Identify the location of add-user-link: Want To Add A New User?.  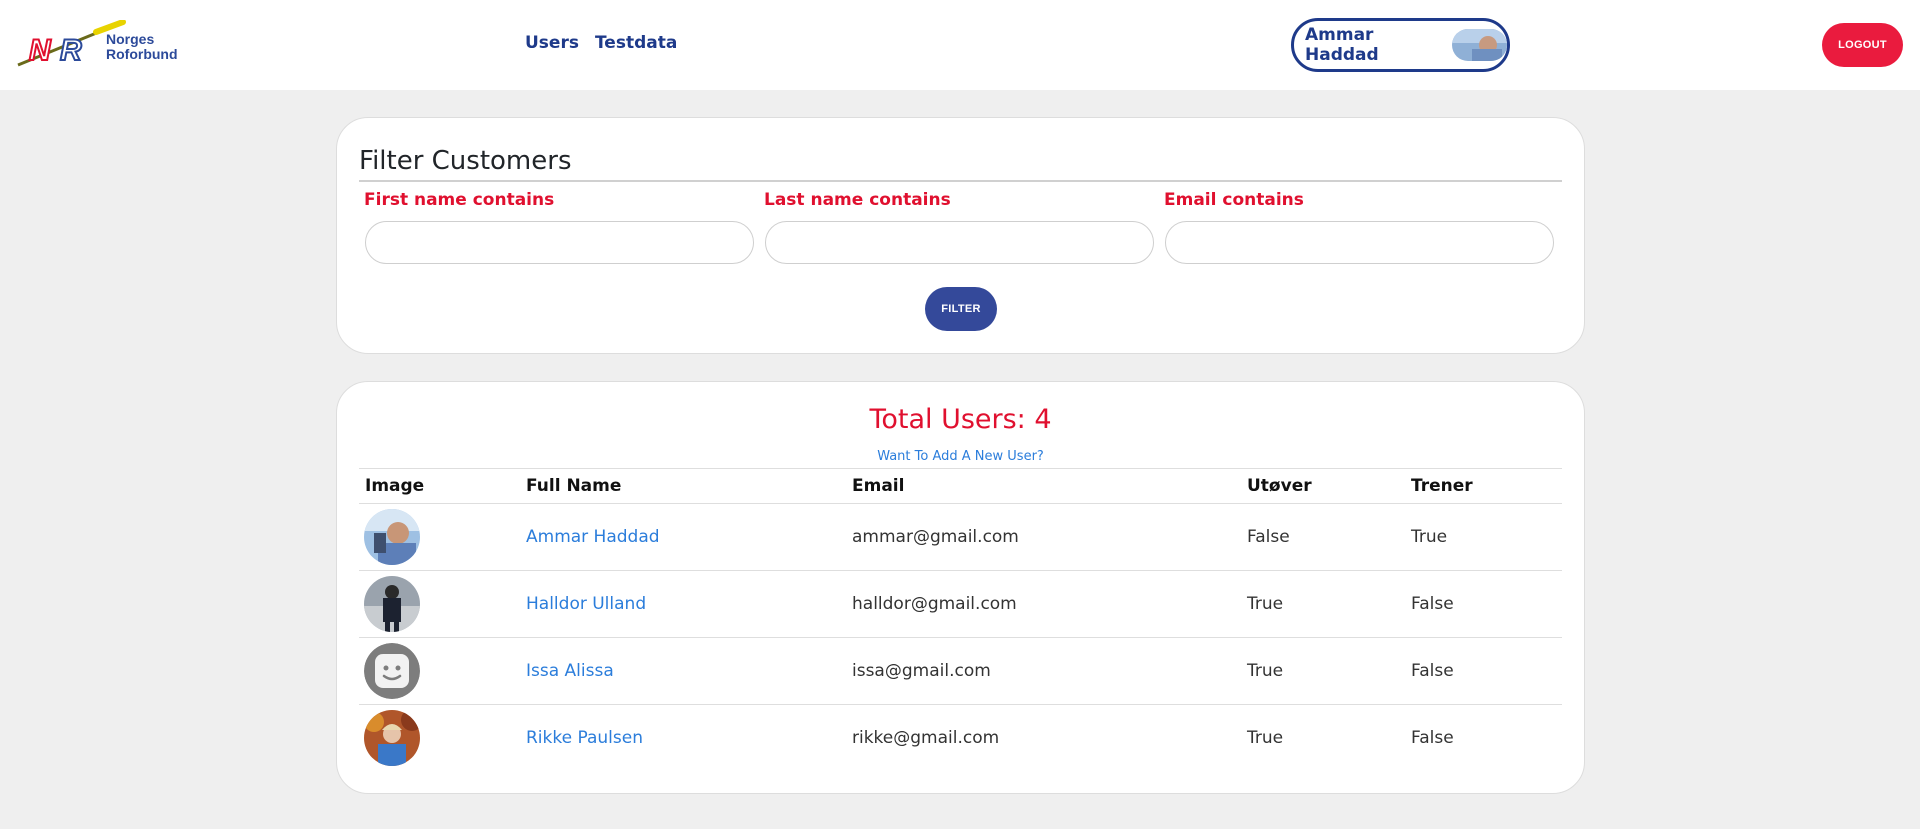
(960, 456).